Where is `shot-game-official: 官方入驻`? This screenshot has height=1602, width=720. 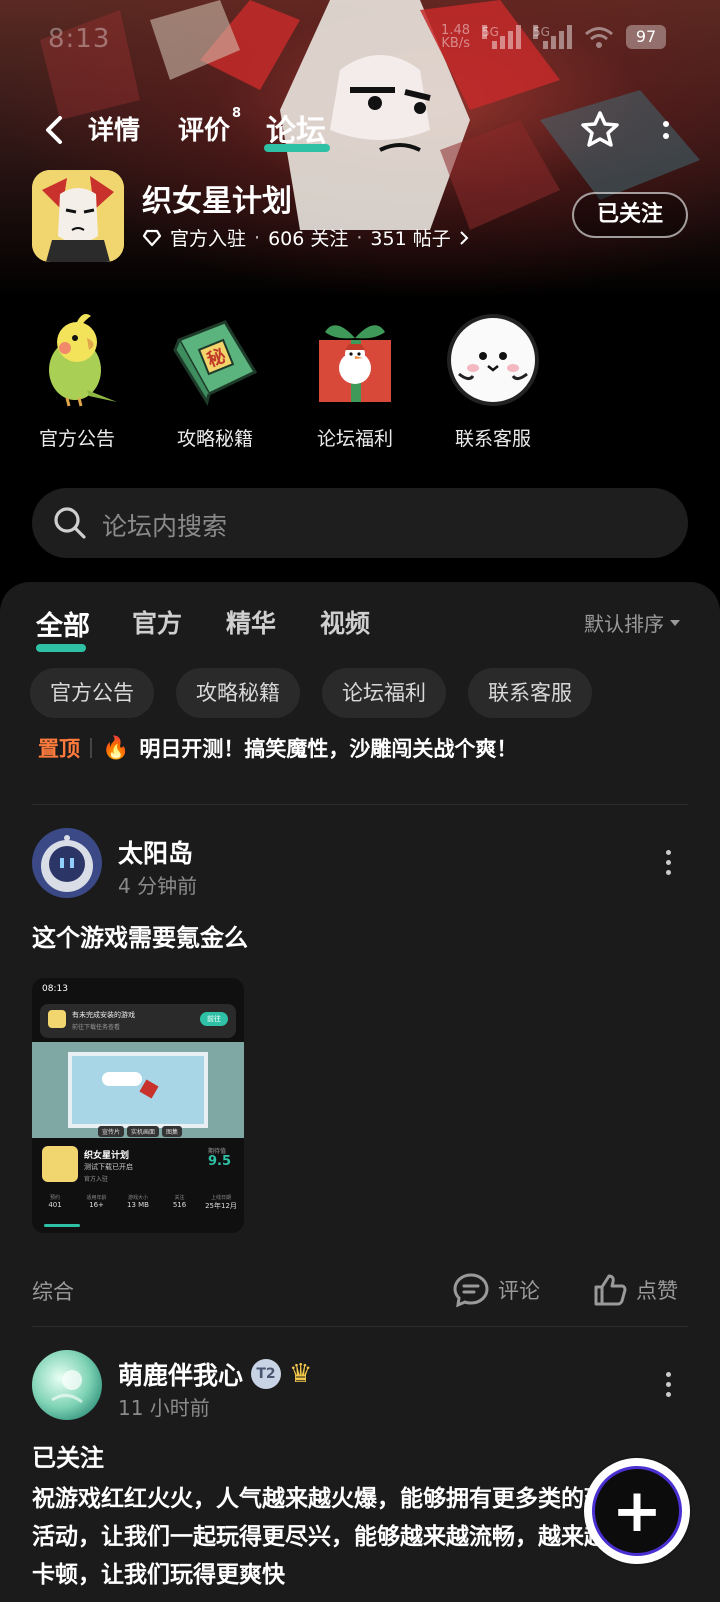 shot-game-official: 官方入驻 is located at coordinates (96, 1179).